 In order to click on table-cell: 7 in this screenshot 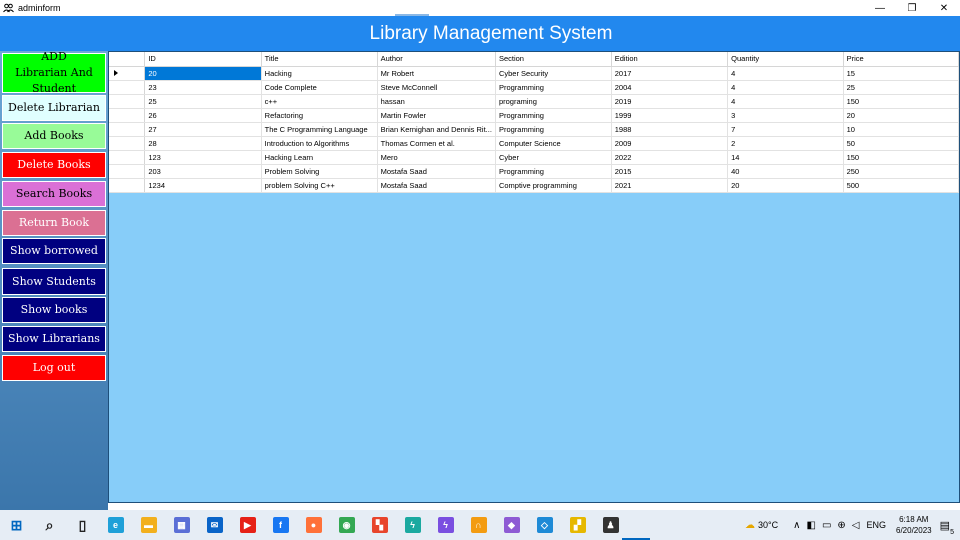, I will do `click(785, 129)`.